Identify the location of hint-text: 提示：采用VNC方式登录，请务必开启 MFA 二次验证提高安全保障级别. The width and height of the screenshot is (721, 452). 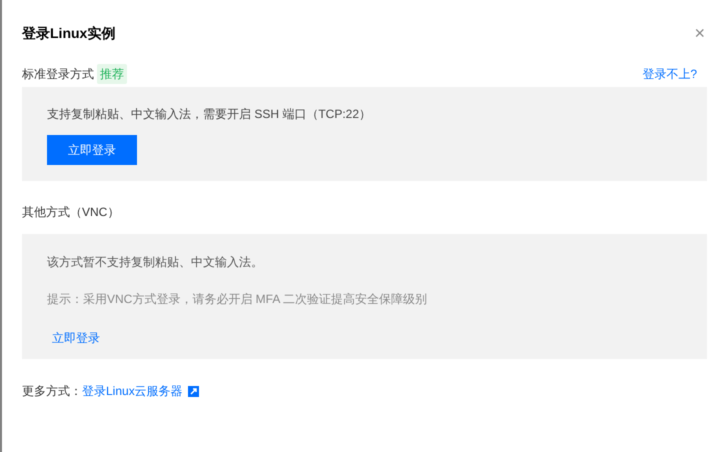
(237, 299).